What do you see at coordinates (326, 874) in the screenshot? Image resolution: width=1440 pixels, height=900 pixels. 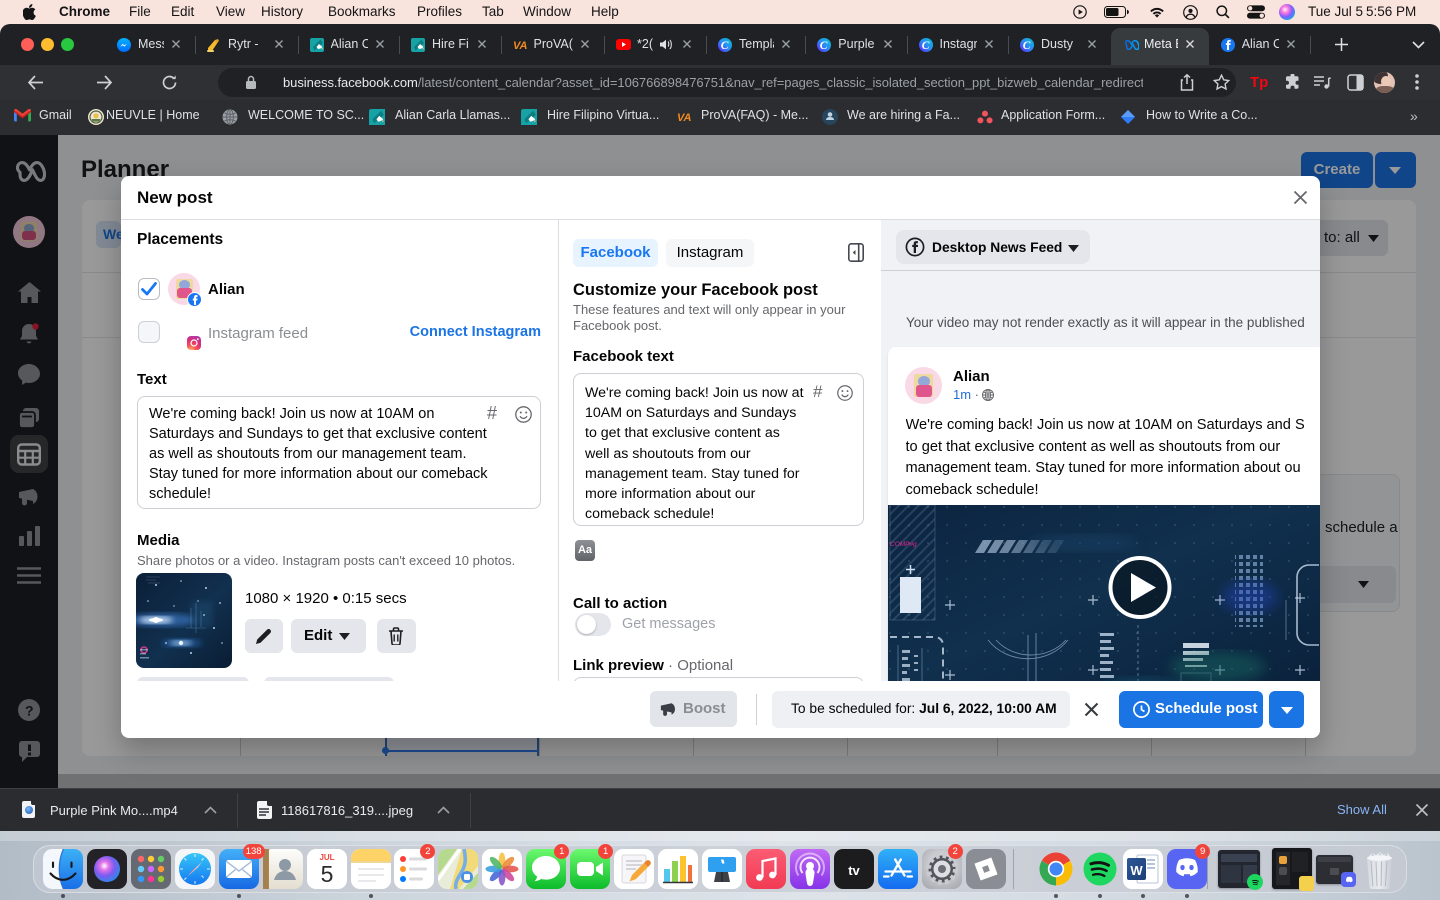 I see `svg-text: 5` at bounding box center [326, 874].